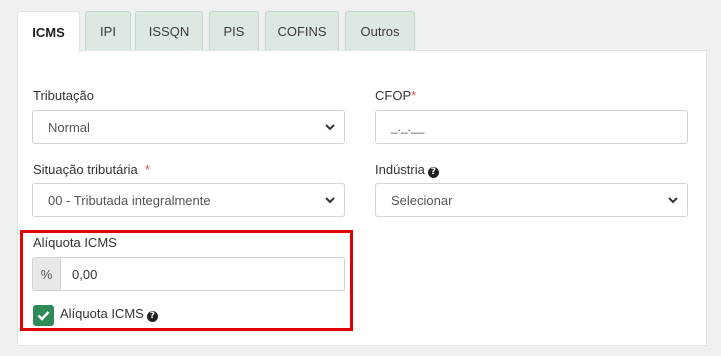 The image size is (721, 356). I want to click on tab-pis: PIS, so click(234, 31).